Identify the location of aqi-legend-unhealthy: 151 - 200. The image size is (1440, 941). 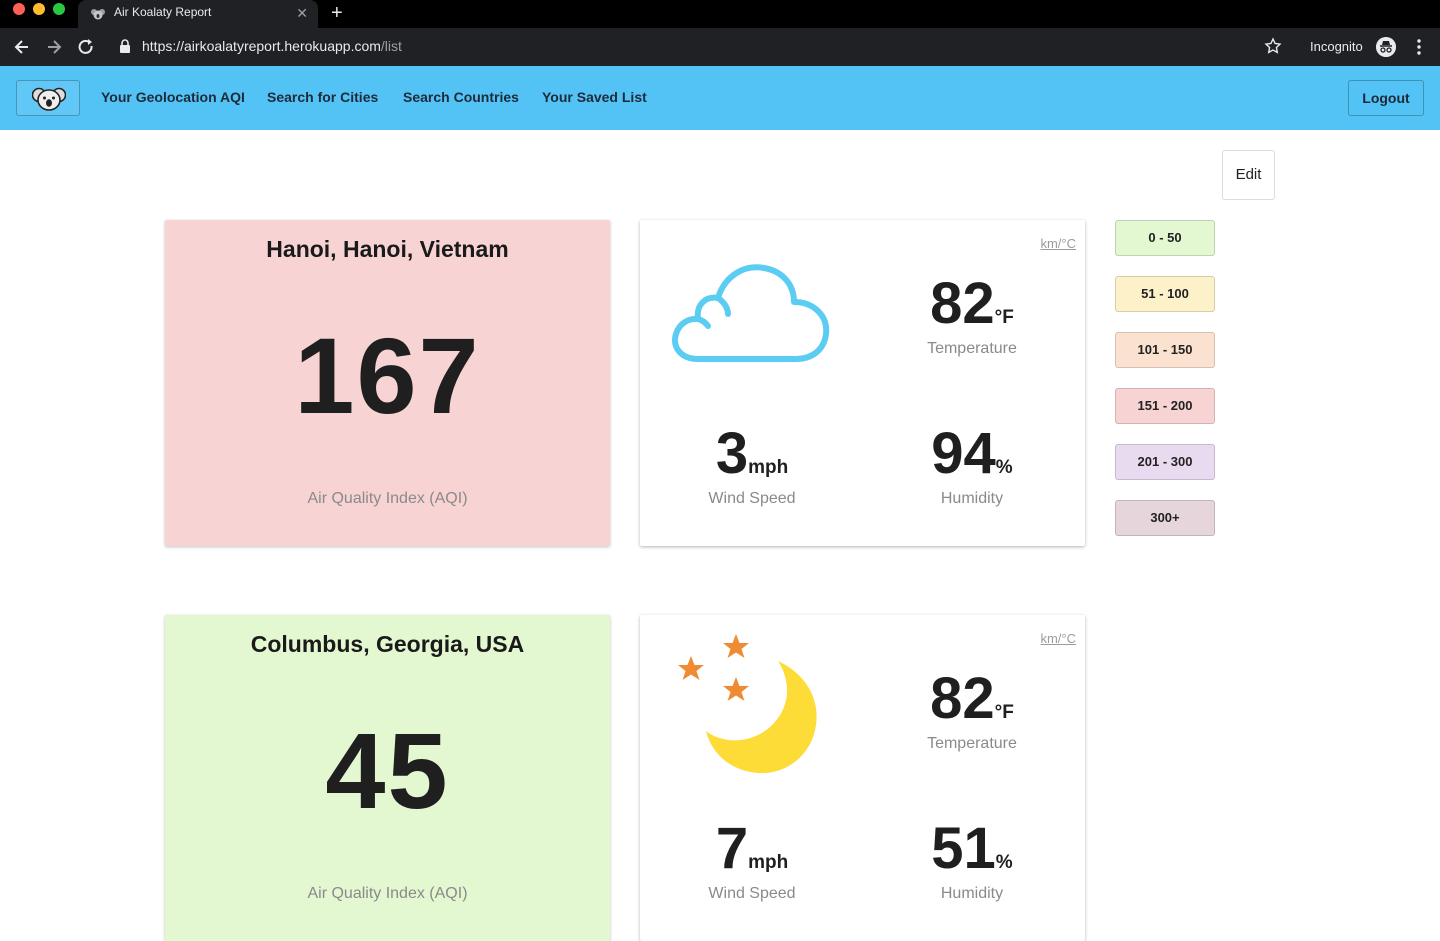
(1165, 406).